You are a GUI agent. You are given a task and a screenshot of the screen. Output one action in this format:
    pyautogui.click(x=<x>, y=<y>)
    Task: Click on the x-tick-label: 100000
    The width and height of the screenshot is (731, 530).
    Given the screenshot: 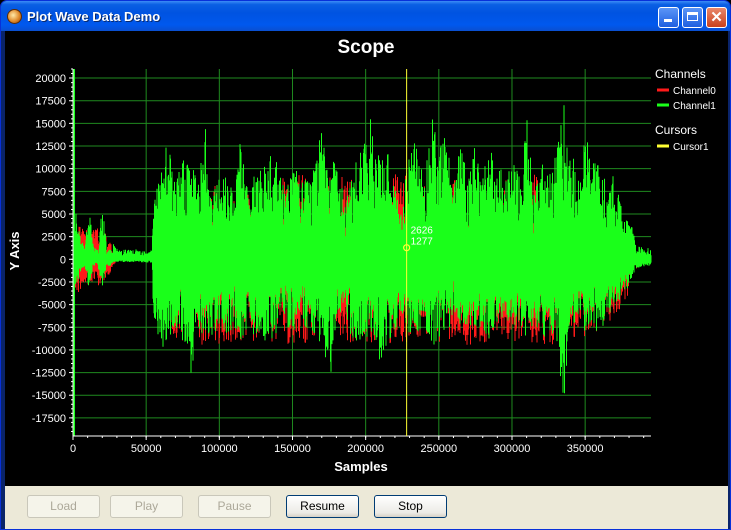 What is the action you would take?
    pyautogui.click(x=219, y=449)
    